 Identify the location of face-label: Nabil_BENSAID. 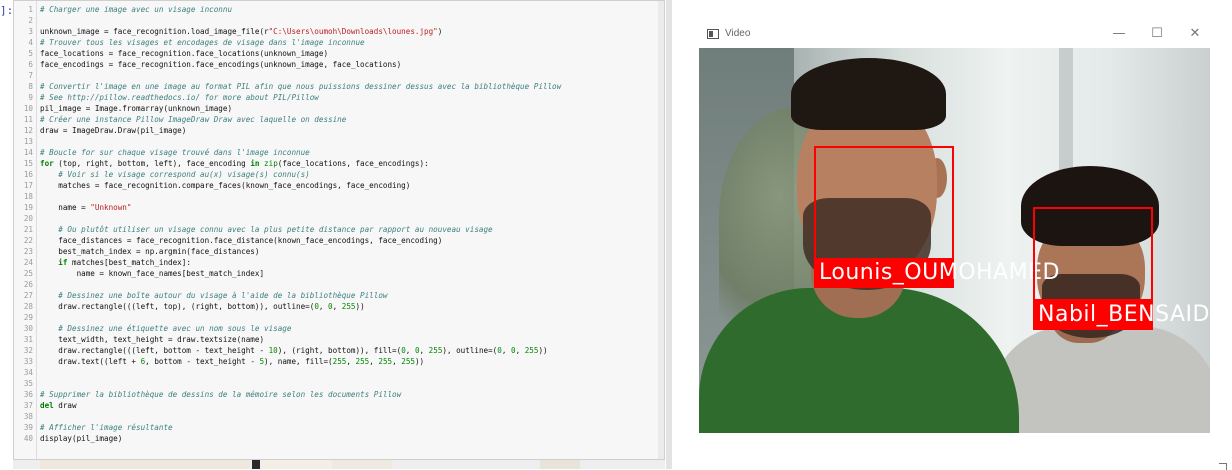
(1124, 314).